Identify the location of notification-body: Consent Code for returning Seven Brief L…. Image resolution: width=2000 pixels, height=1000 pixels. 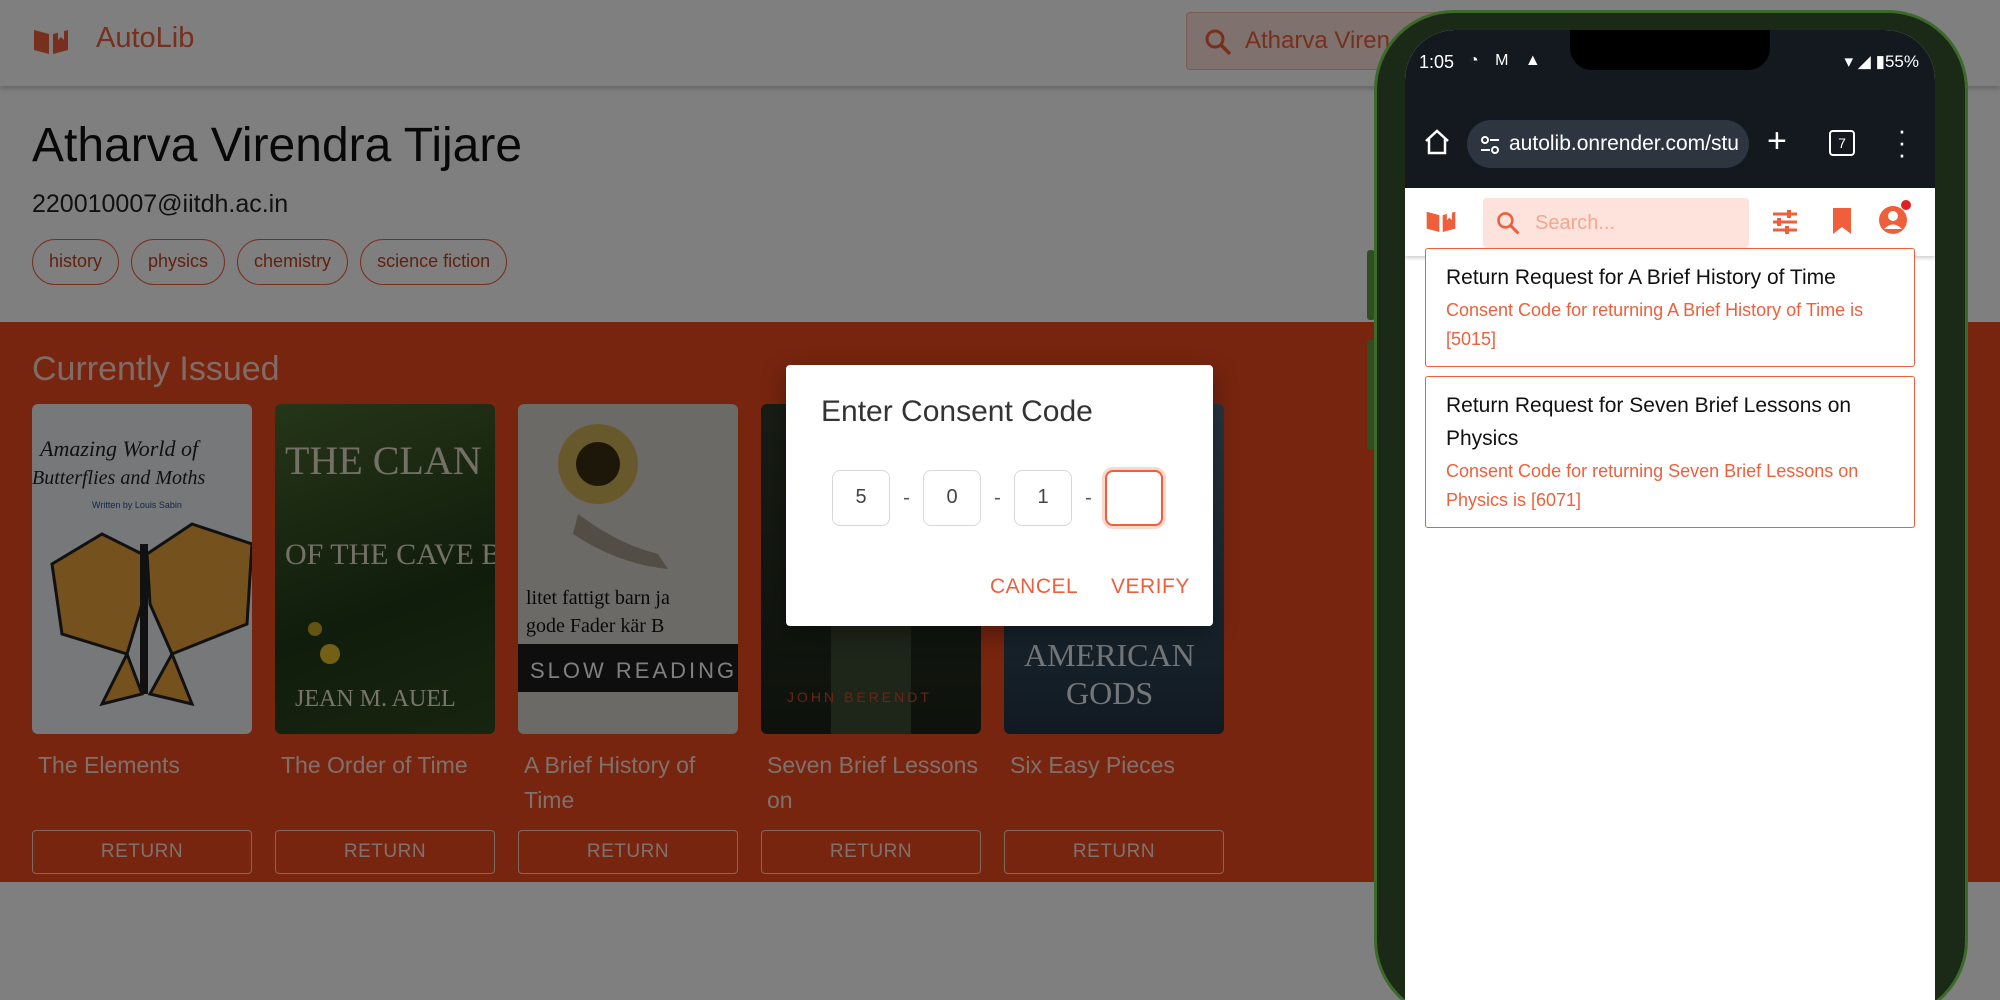
(1652, 485).